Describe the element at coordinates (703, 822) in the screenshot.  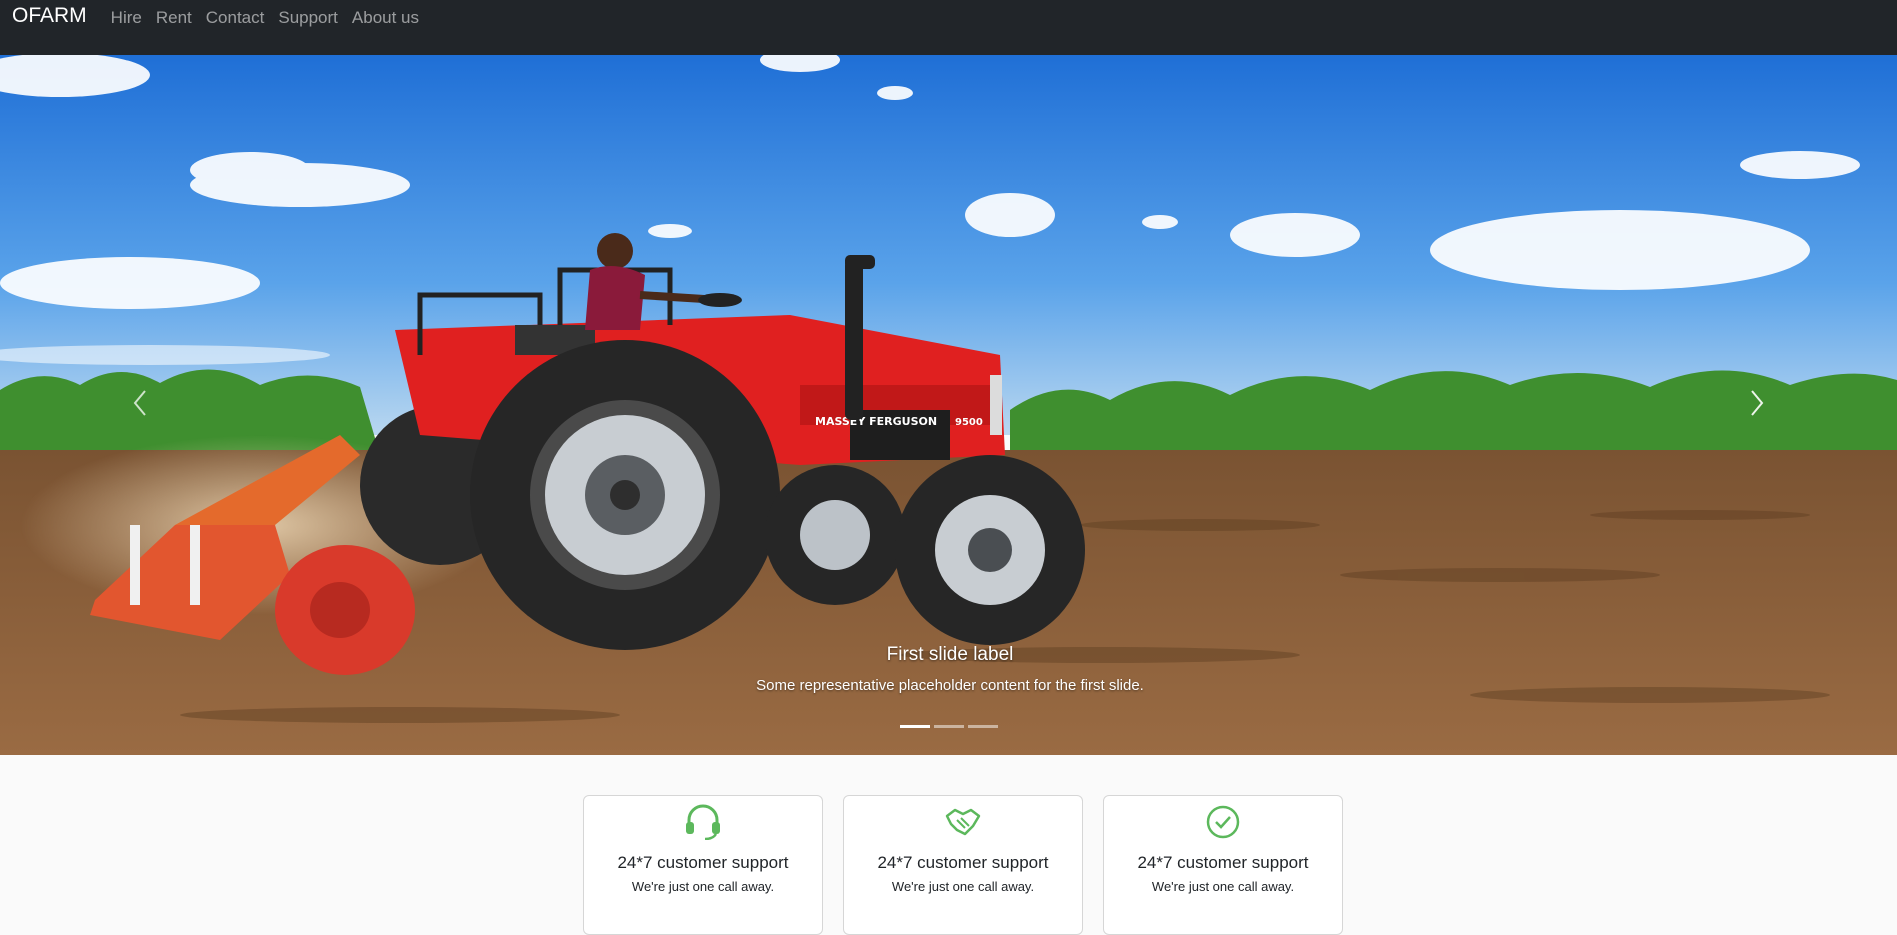
I see `headset-icon` at that location.